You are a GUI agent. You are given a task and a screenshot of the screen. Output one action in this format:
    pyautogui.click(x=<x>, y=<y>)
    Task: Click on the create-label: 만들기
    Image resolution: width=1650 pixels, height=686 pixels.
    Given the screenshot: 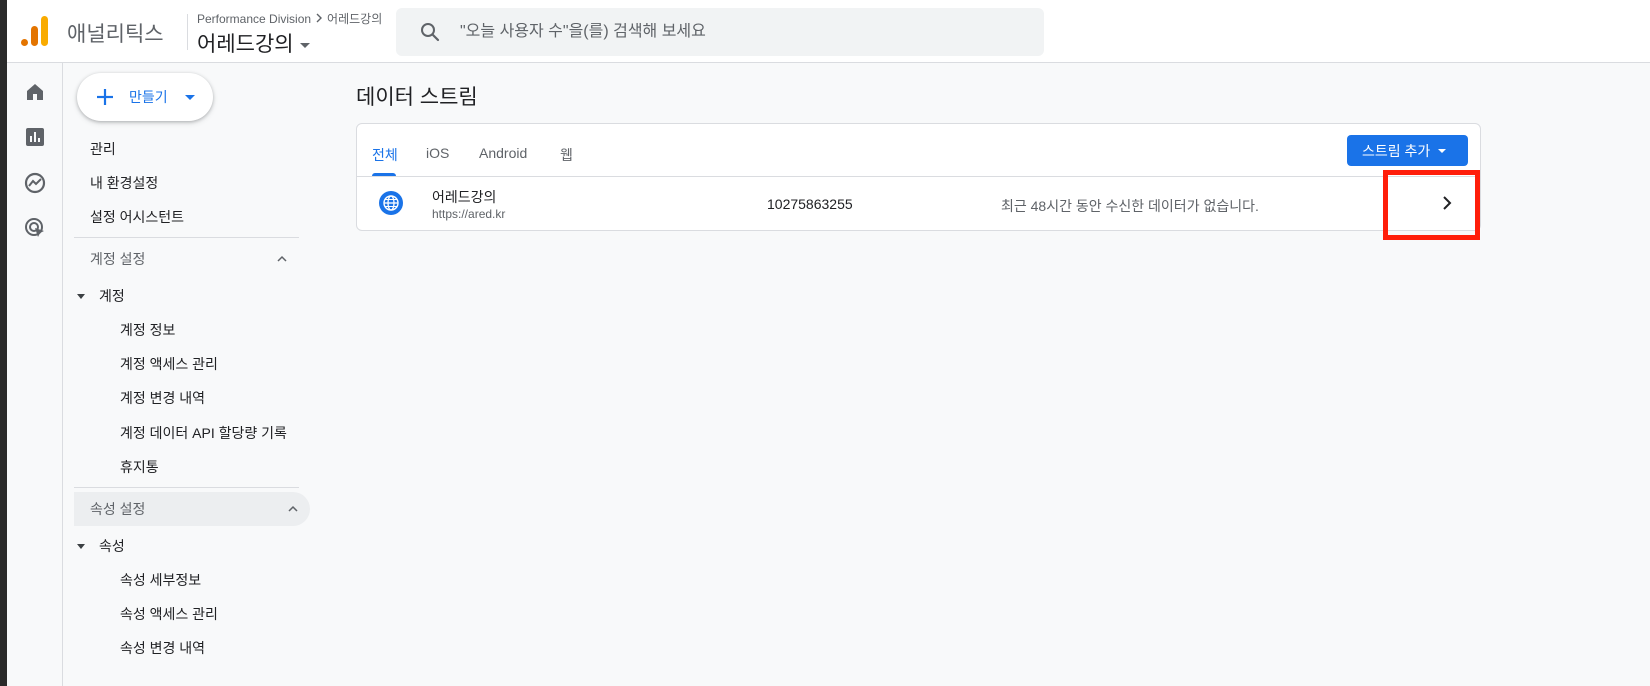 What is the action you would take?
    pyautogui.click(x=148, y=97)
    